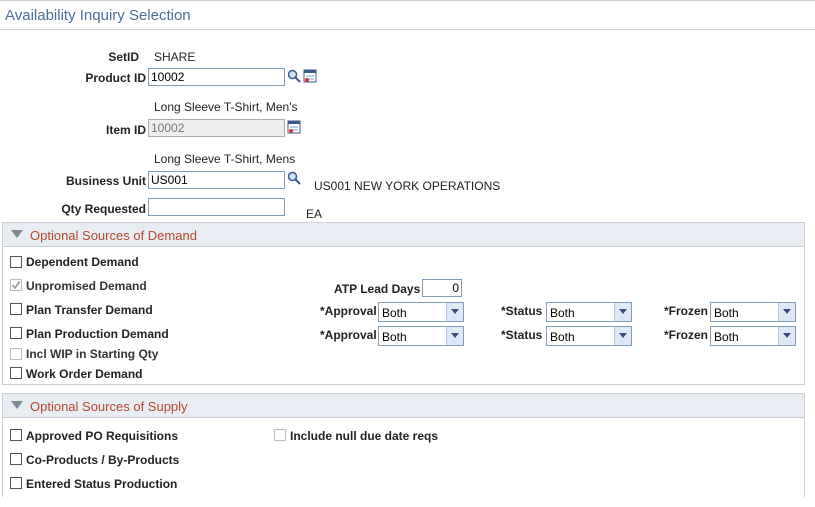 The image size is (815, 507). What do you see at coordinates (225, 159) in the screenshot?
I see `item-description: Long Sleeve T-Shirt, Mens` at bounding box center [225, 159].